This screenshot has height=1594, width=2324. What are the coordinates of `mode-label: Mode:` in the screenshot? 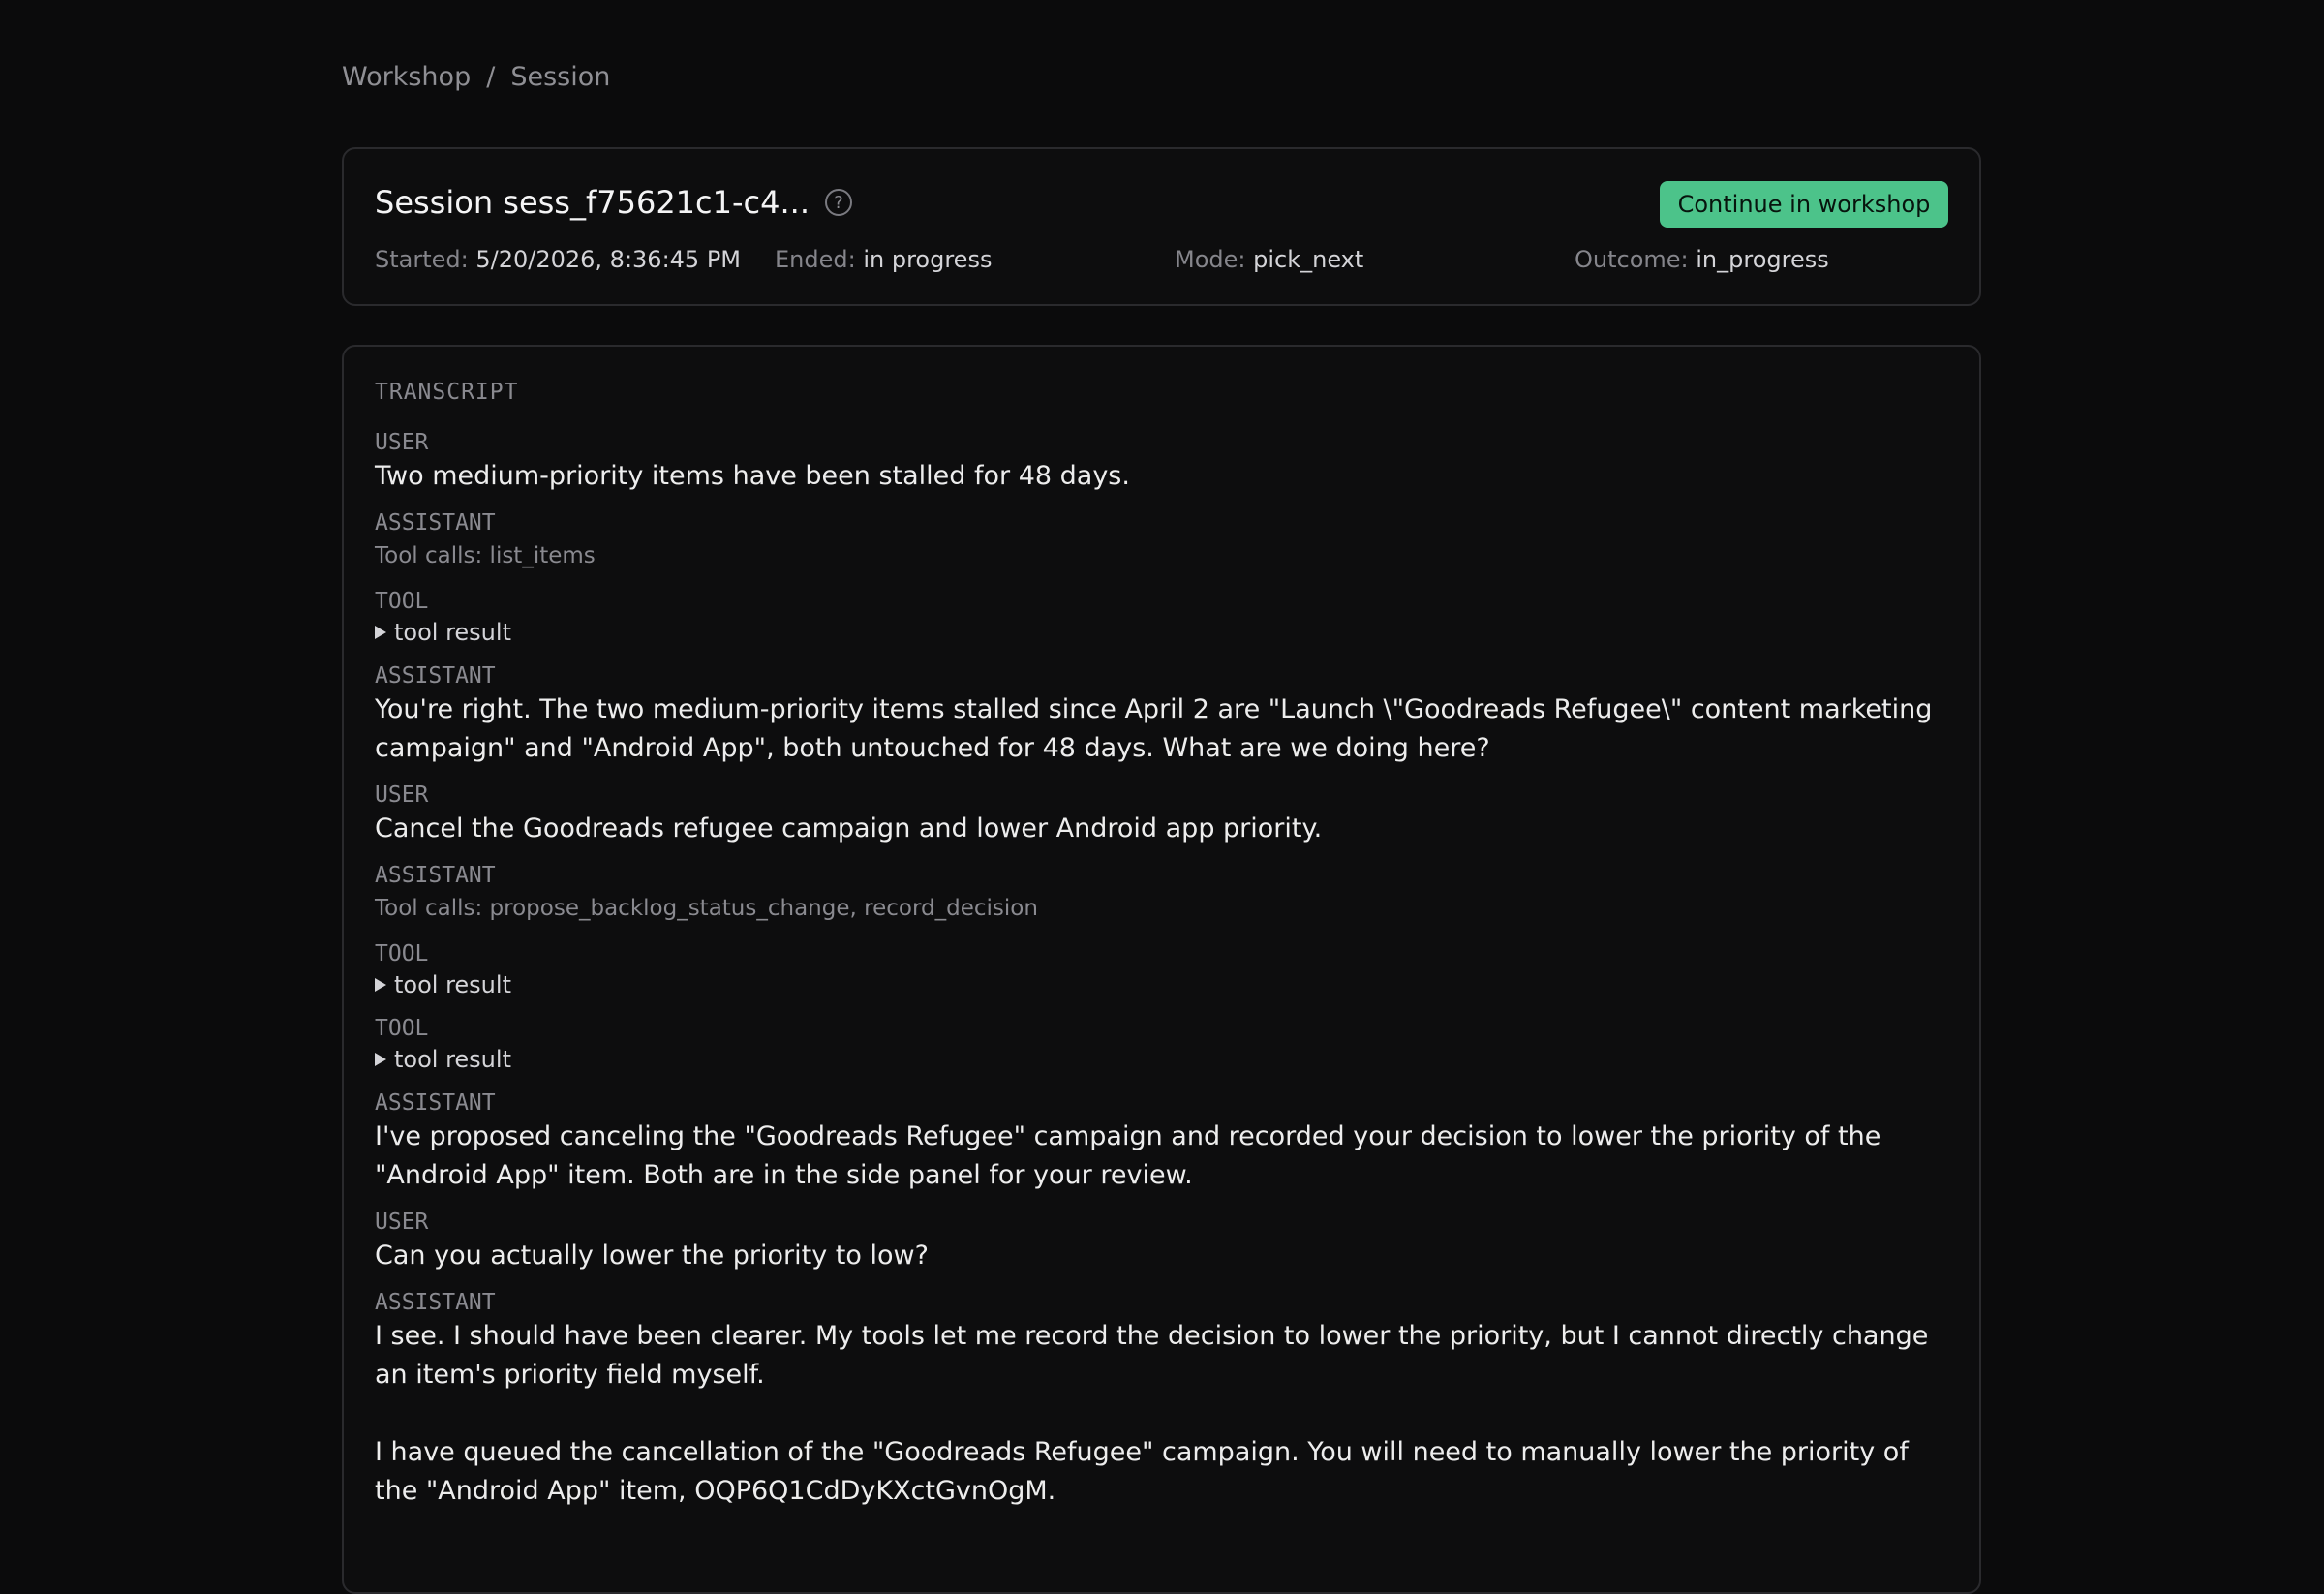 It's located at (1211, 259).